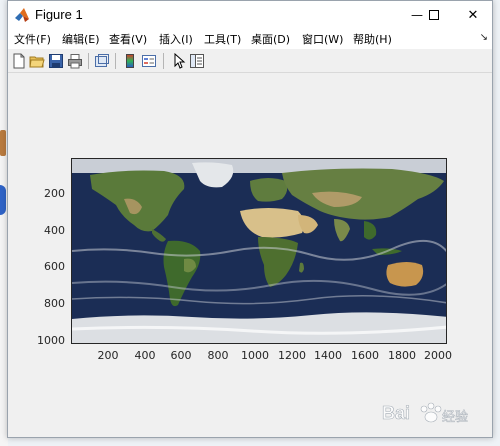 This screenshot has width=500, height=446. I want to click on menu-tools: 工具(T), so click(222, 39).